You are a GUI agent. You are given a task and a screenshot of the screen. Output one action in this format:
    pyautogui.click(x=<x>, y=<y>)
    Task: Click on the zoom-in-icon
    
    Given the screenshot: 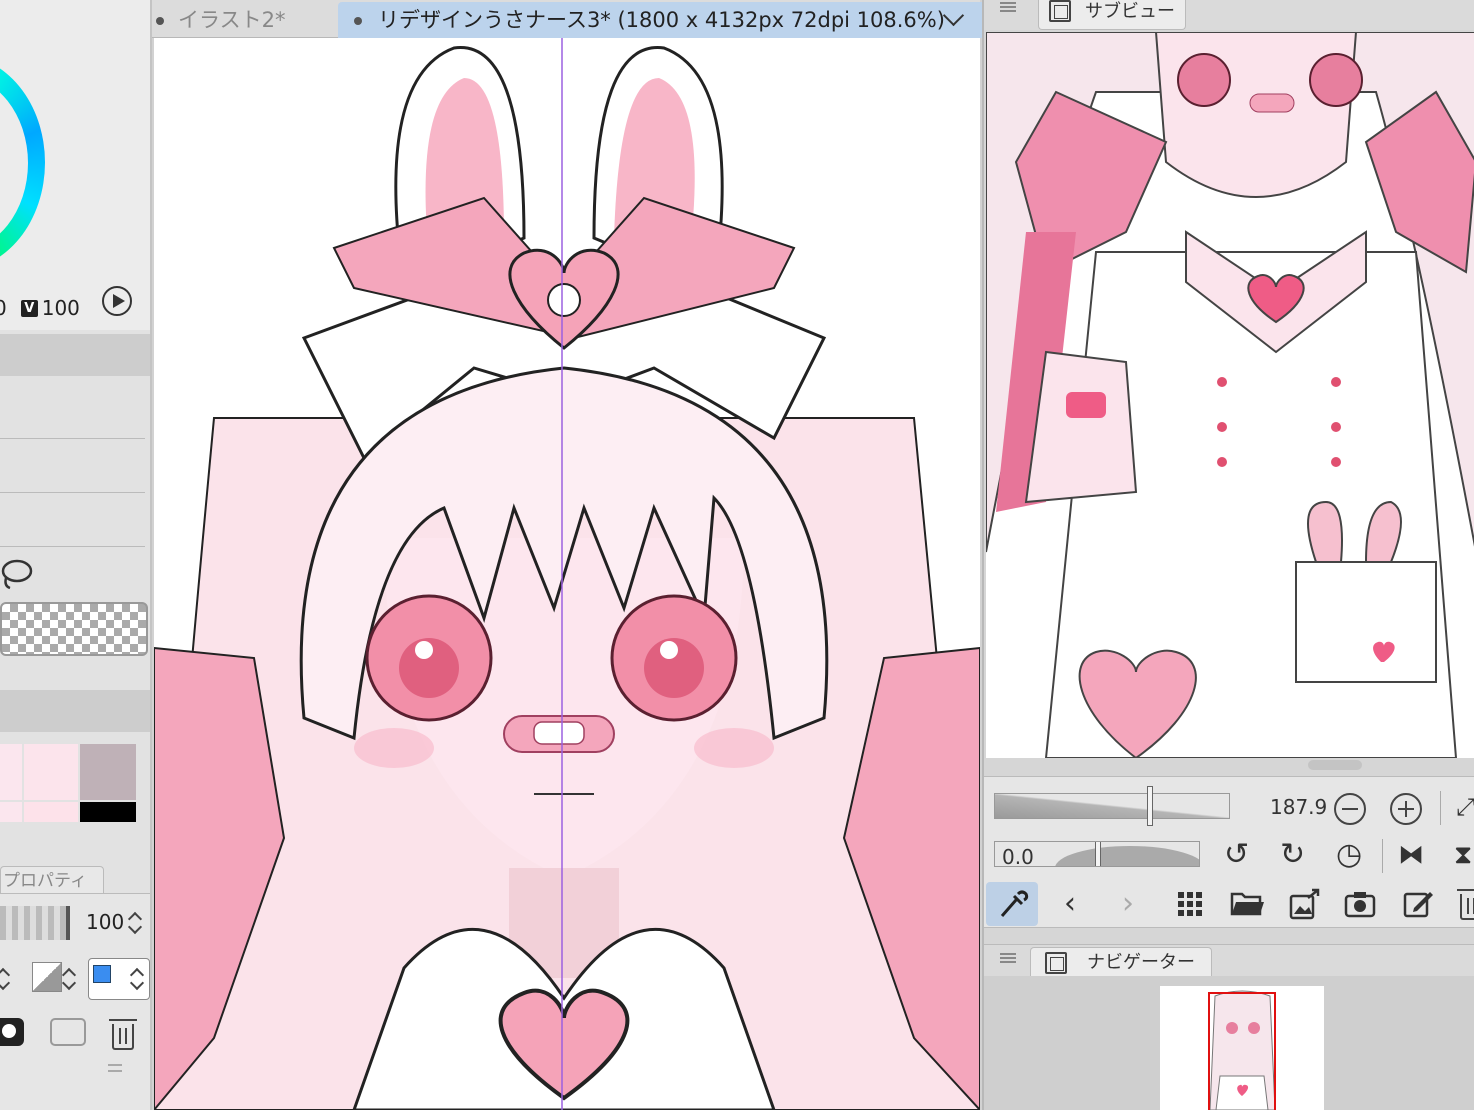 What is the action you would take?
    pyautogui.click(x=1406, y=809)
    